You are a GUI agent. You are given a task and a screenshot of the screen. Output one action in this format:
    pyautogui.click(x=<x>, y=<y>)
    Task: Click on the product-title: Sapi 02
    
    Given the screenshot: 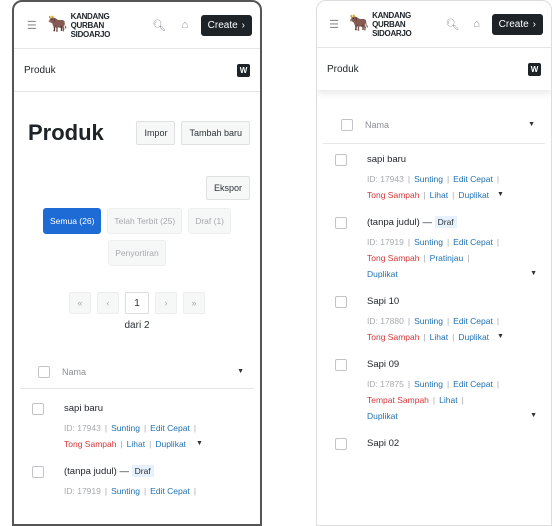 What is the action you would take?
    pyautogui.click(x=451, y=443)
    